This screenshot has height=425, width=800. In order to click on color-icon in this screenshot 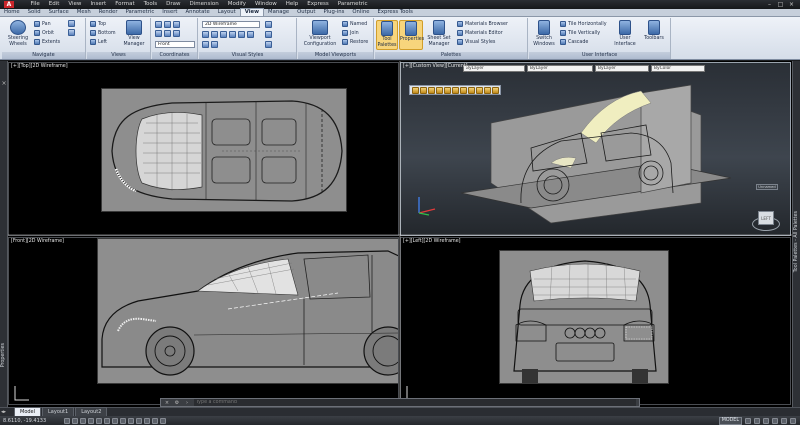, I will do `click(205, 44)`.